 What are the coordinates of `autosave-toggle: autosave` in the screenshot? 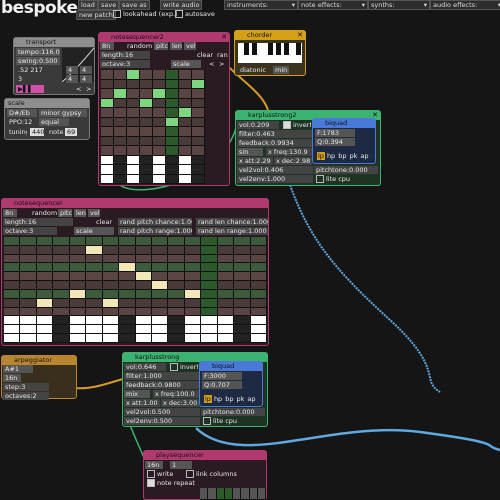 It's located at (195, 14).